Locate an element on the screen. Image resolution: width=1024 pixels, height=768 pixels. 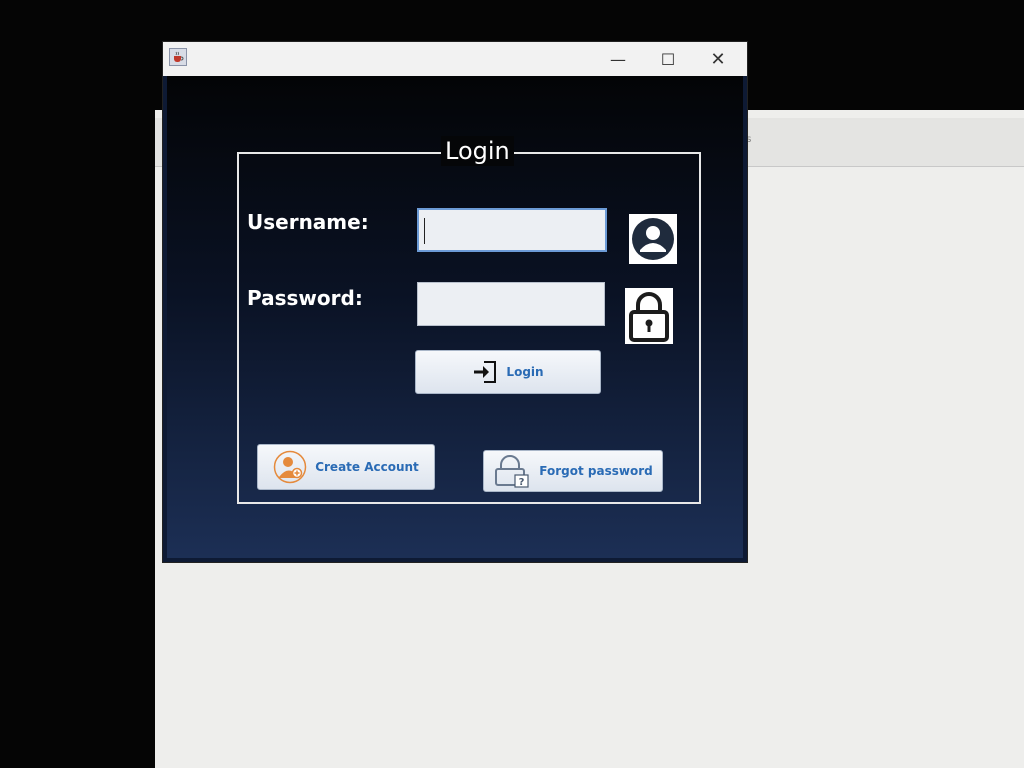
username-input is located at coordinates (512, 230).